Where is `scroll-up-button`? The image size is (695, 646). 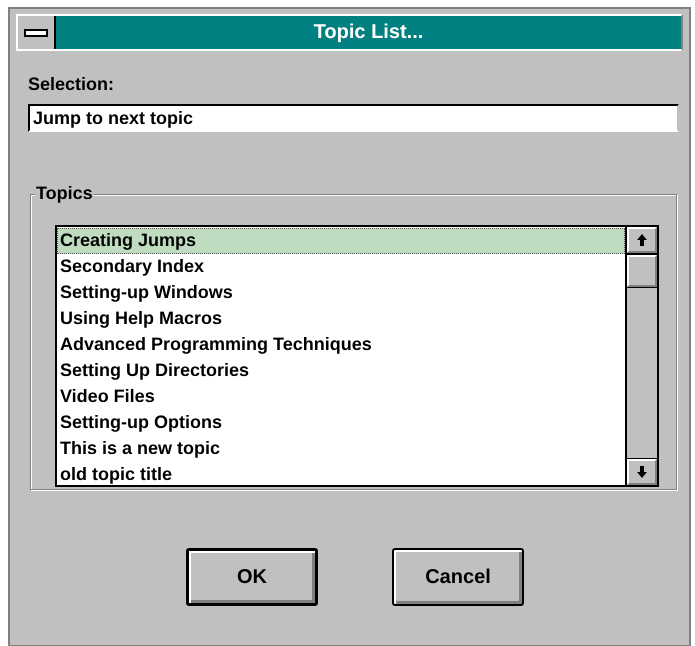
scroll-up-button is located at coordinates (642, 240).